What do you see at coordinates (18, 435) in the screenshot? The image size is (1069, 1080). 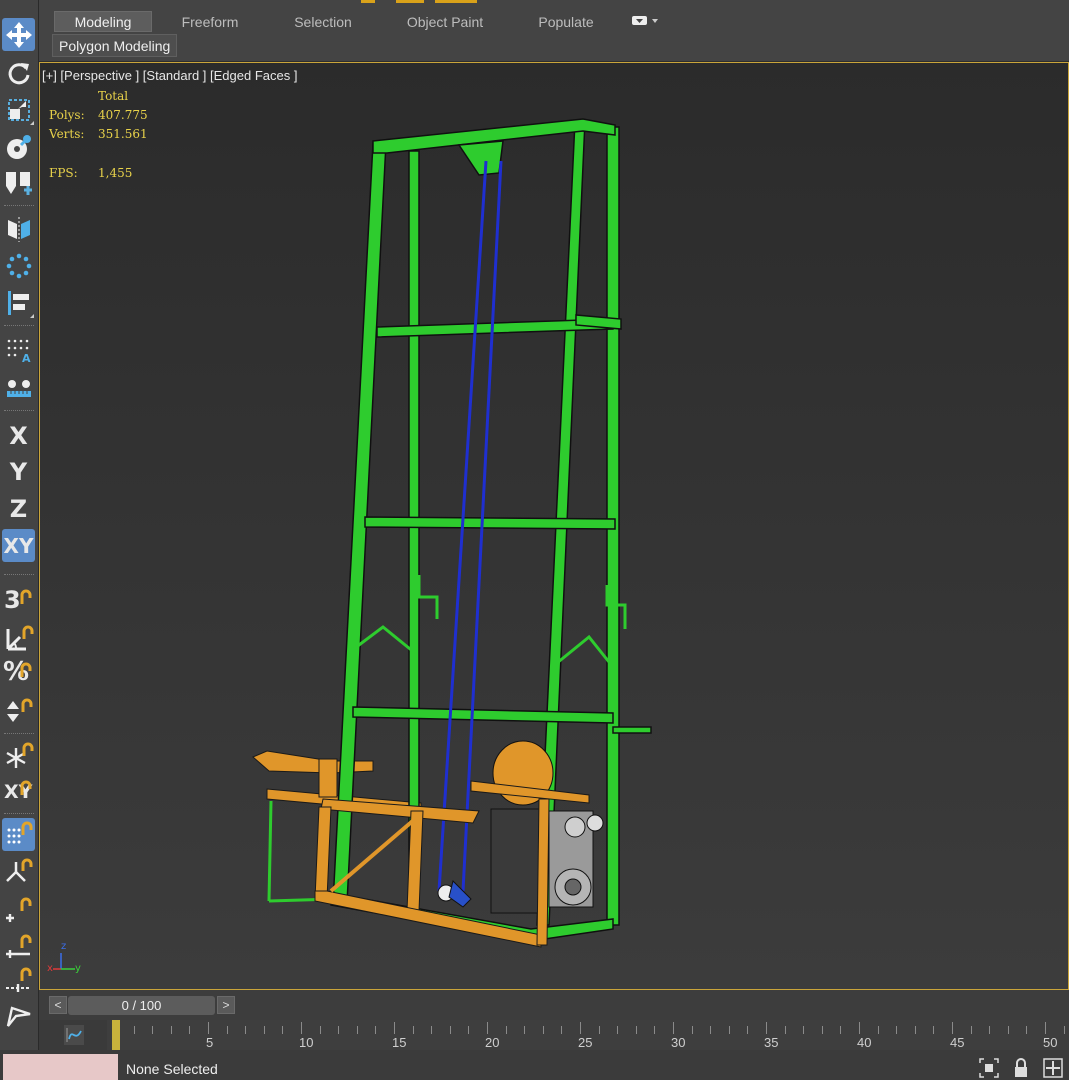 I see `axis-x-button: X` at bounding box center [18, 435].